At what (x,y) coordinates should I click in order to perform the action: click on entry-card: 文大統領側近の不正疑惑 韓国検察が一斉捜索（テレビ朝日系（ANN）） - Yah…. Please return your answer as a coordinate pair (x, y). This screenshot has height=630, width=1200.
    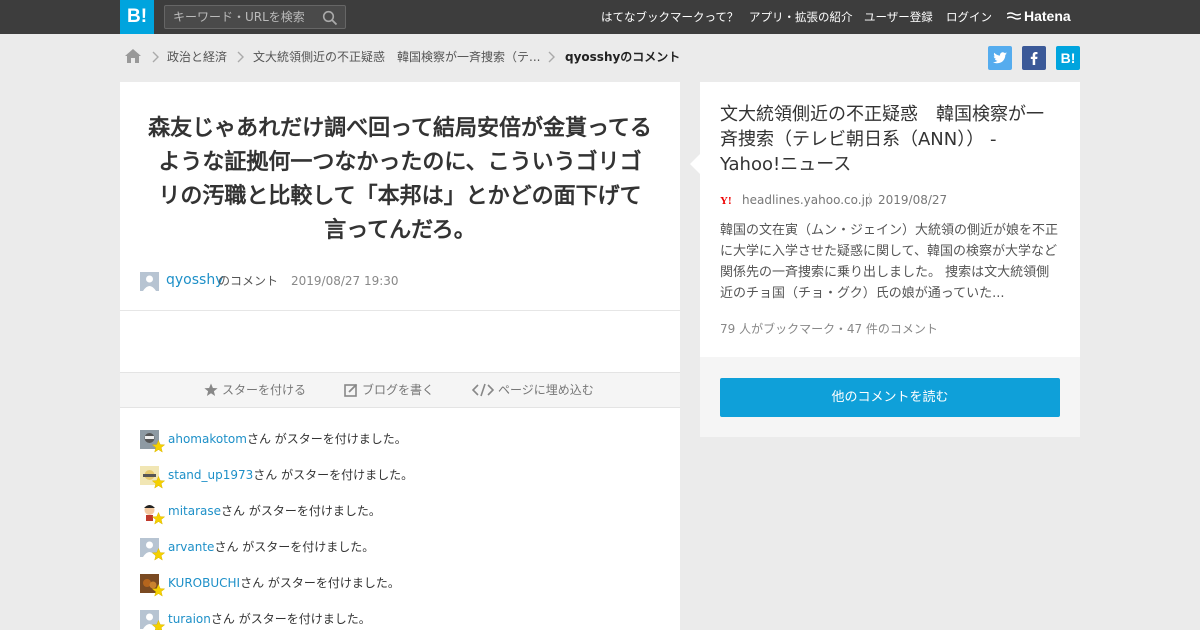
    Looking at the image, I should click on (885, 219).